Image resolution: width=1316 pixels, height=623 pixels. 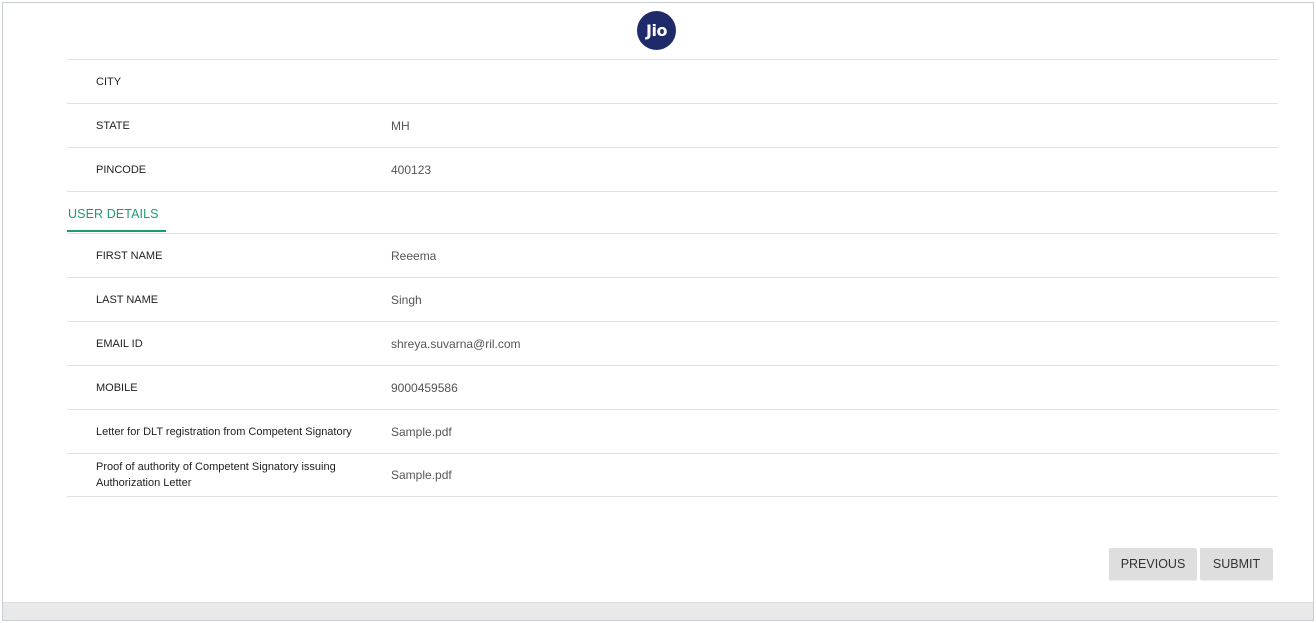 I want to click on detail-row-state: STATE MH, so click(x=672, y=125).